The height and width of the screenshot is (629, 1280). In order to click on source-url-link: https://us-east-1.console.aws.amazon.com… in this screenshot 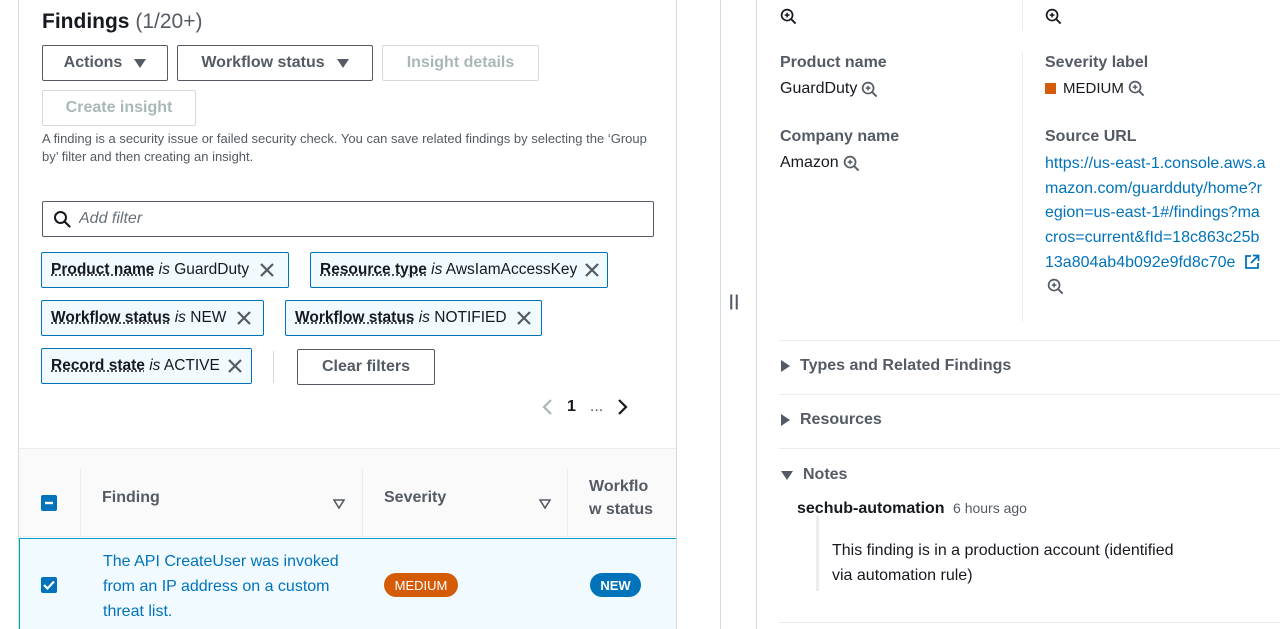, I will do `click(1155, 213)`.